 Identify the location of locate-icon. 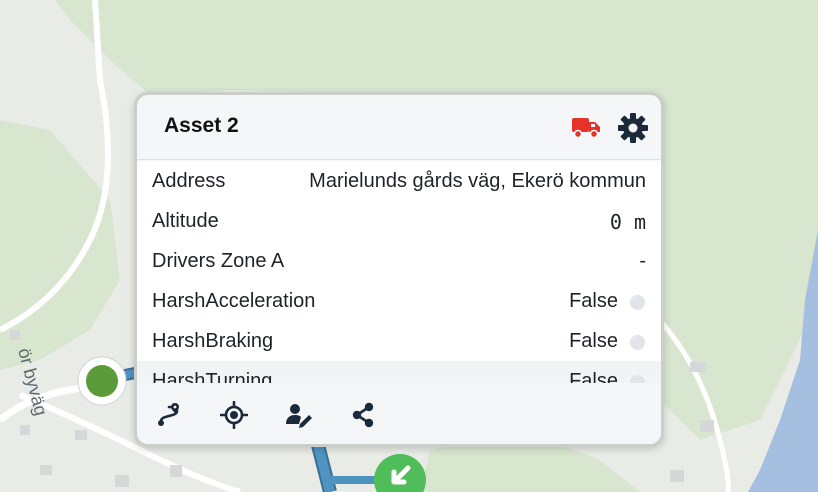
(234, 415).